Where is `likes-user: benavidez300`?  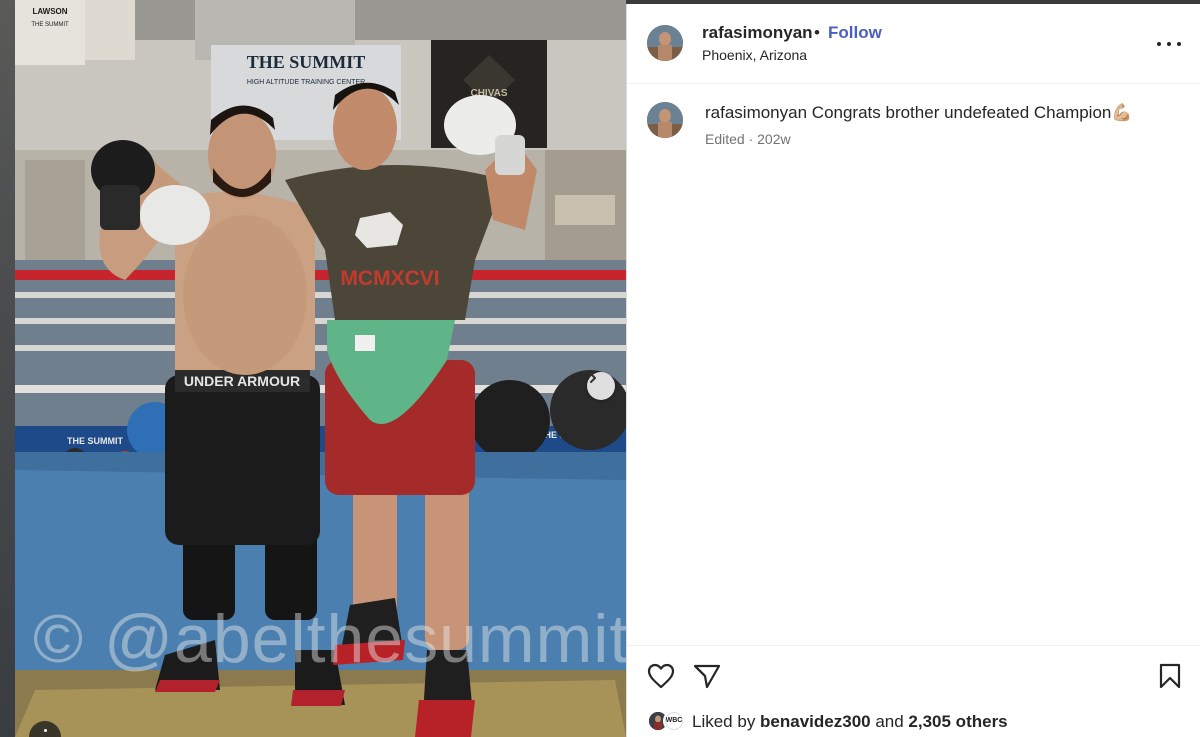 likes-user: benavidez300 is located at coordinates (815, 721).